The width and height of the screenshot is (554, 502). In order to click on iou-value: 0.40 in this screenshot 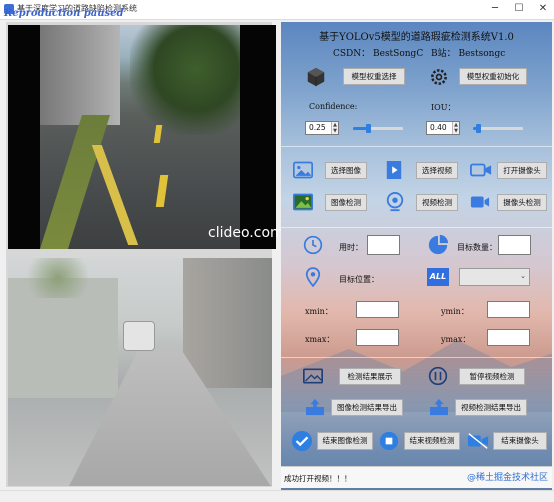, I will do `click(438, 128)`.